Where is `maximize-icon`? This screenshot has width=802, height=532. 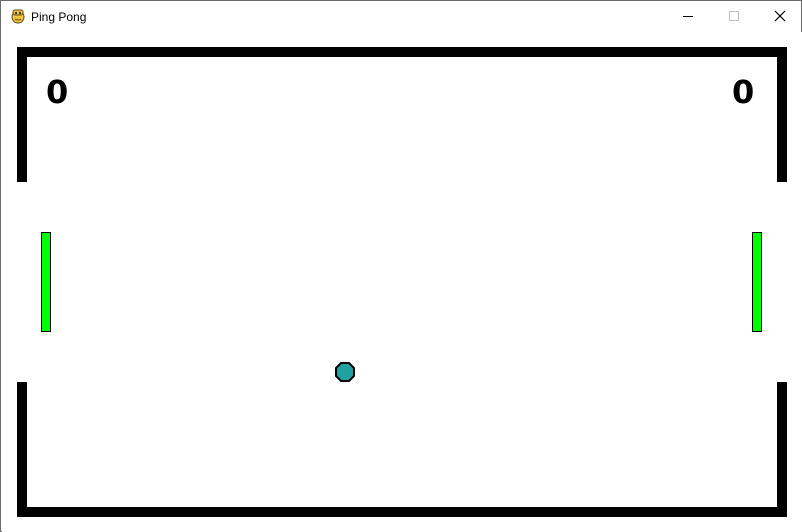 maximize-icon is located at coordinates (734, 16).